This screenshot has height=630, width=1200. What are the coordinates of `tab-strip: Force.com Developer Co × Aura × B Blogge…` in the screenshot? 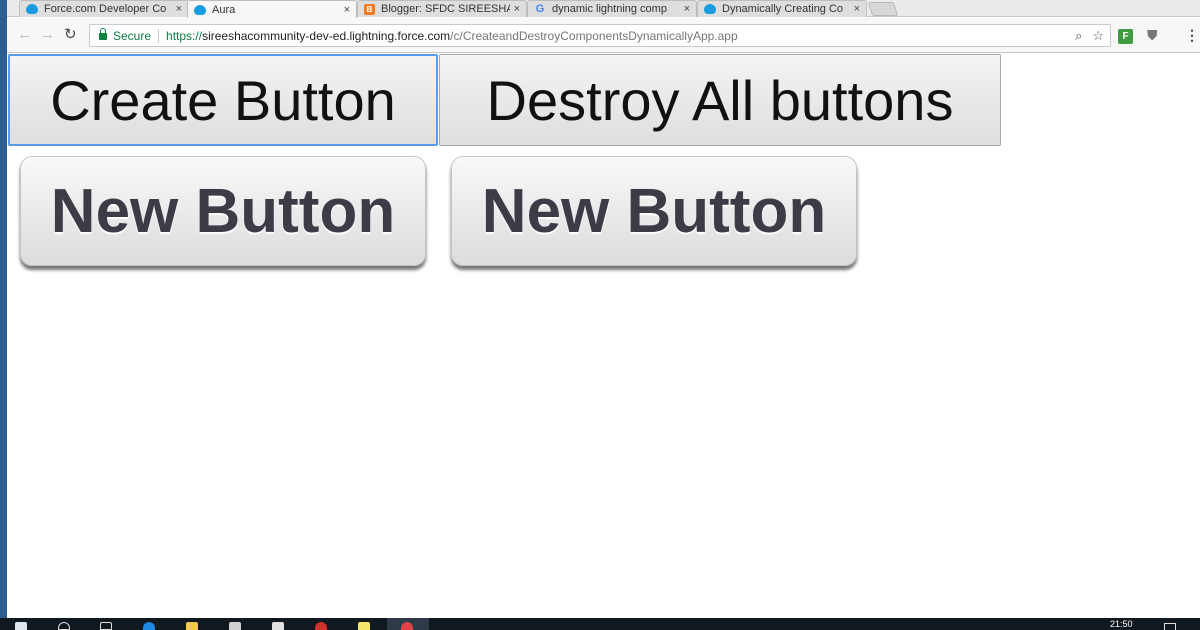 It's located at (603, 9).